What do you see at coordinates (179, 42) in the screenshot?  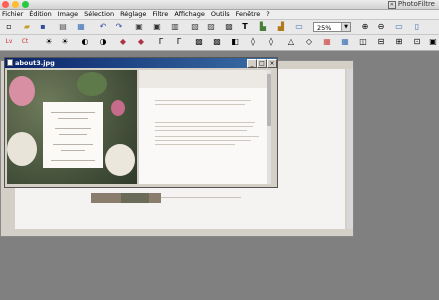 I see `gamma-plus-icon: Γ` at bounding box center [179, 42].